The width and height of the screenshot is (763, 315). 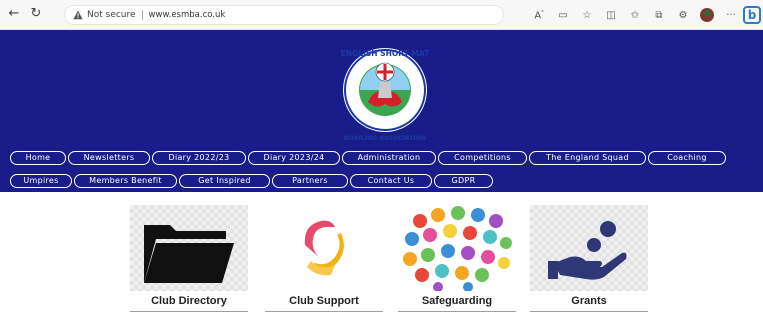 What do you see at coordinates (752, 15) in the screenshot?
I see `bing-icon: b` at bounding box center [752, 15].